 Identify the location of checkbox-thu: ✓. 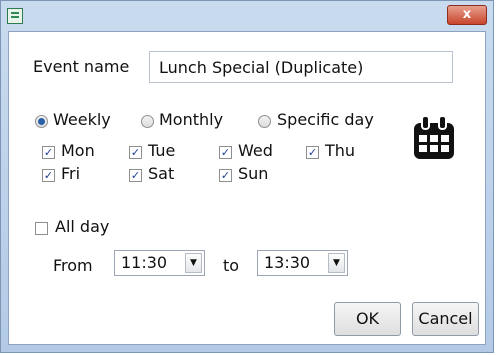
(312, 152).